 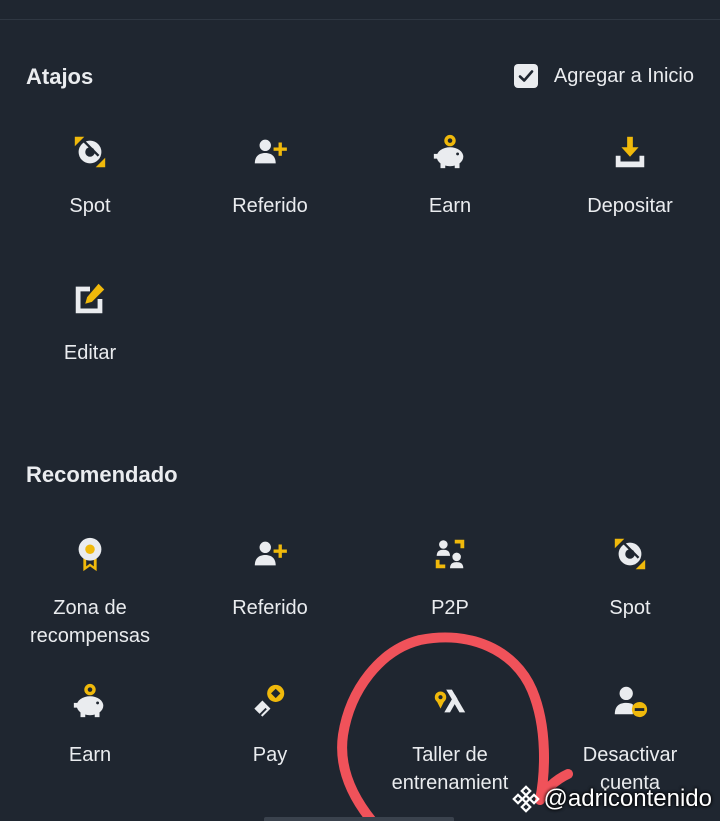 I want to click on add-to-home-label: Agregar a Inicio, so click(x=623, y=75).